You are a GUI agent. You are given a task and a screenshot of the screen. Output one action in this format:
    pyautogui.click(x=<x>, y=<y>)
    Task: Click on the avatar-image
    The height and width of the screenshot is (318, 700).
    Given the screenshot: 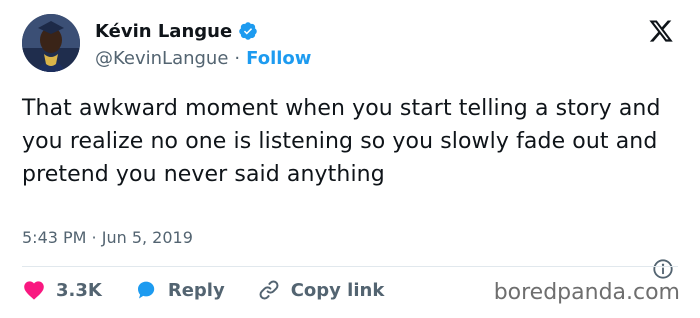 What is the action you would take?
    pyautogui.click(x=51, y=43)
    